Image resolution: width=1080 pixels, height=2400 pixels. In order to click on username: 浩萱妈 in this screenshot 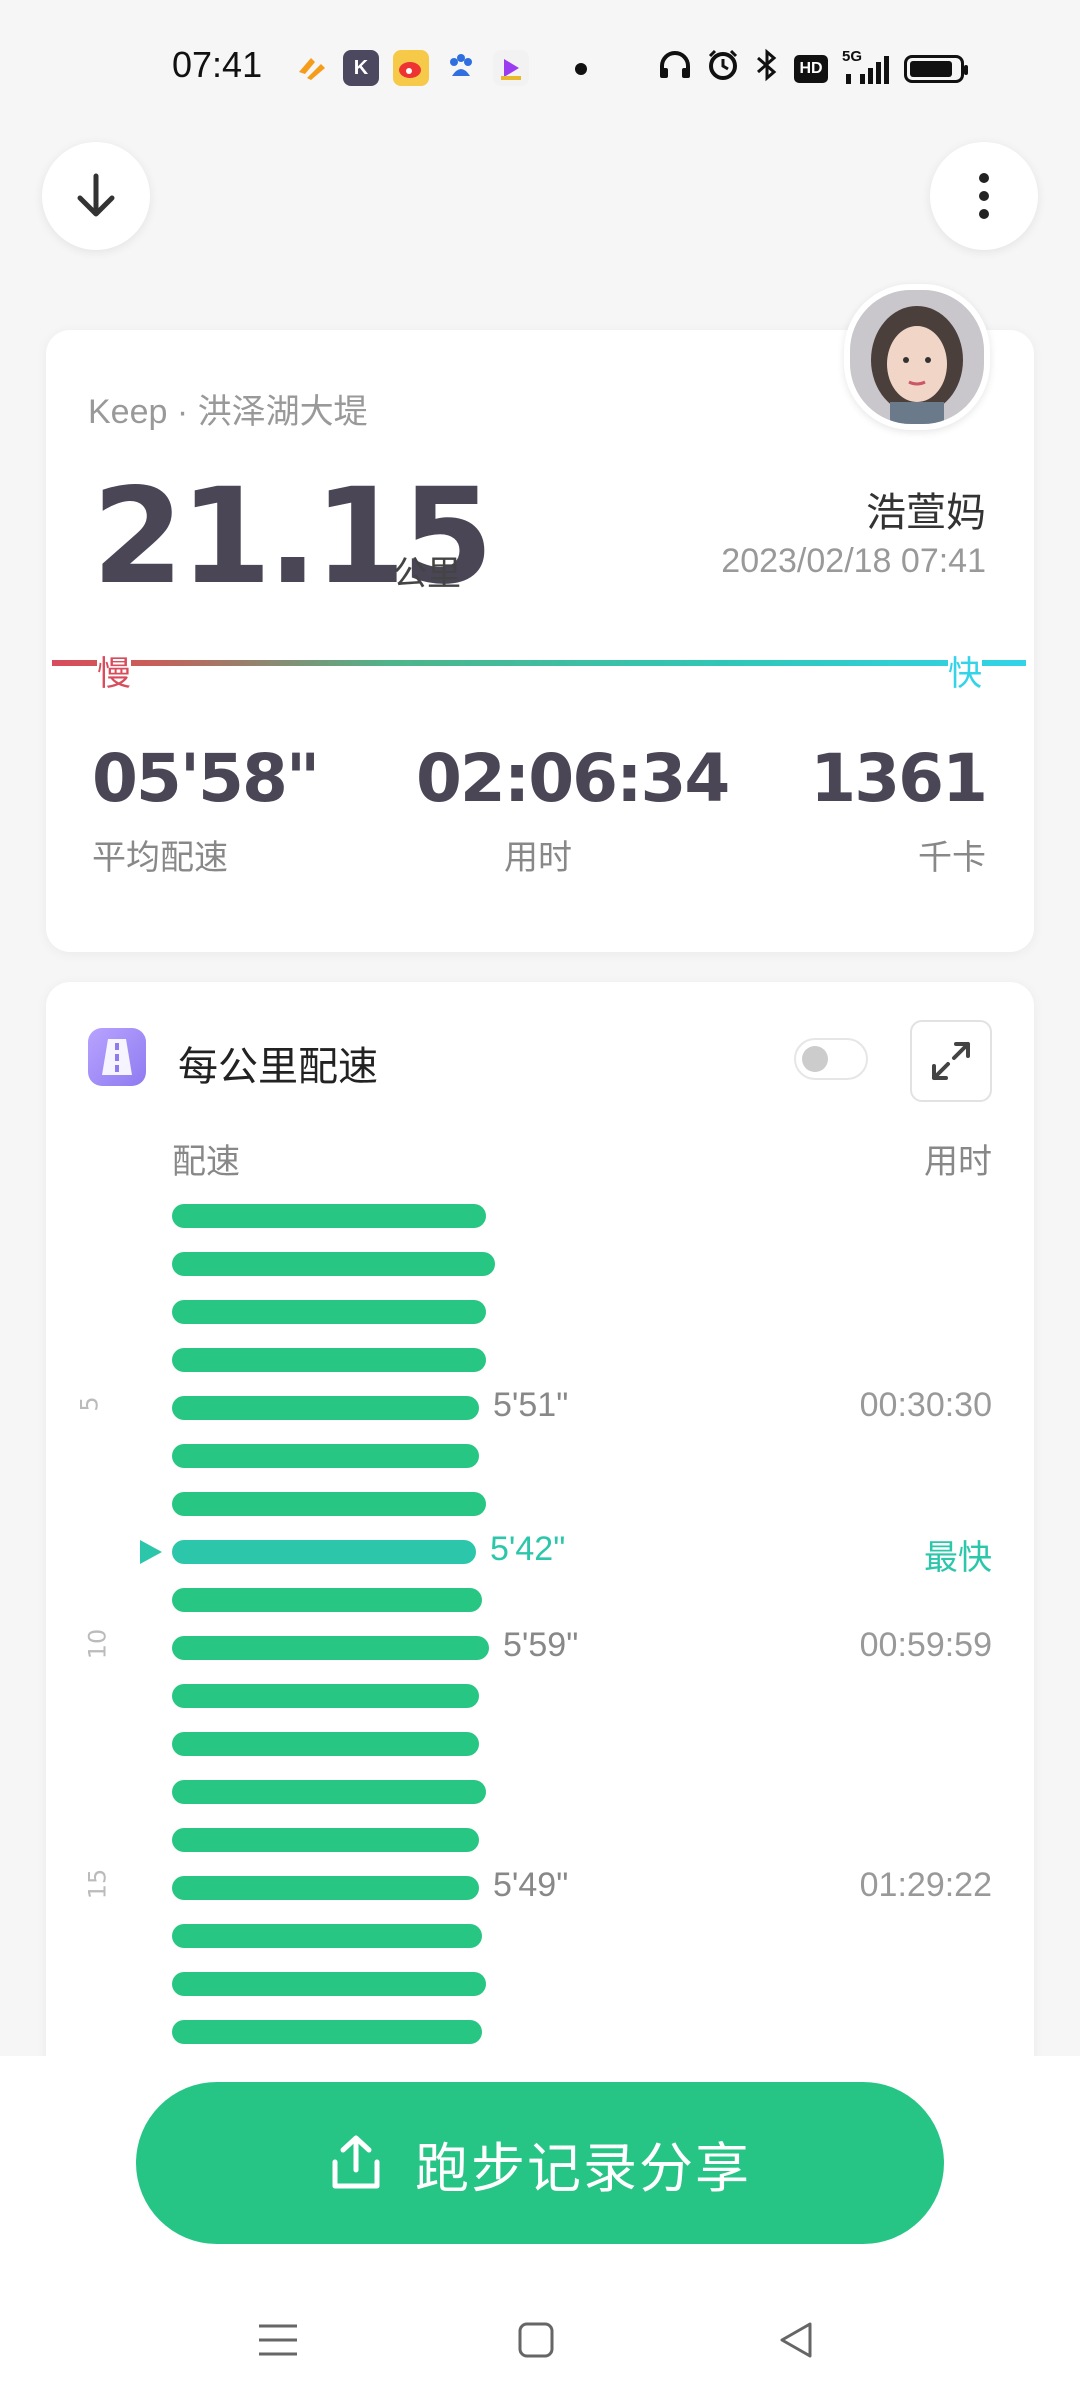, I will do `click(926, 513)`.